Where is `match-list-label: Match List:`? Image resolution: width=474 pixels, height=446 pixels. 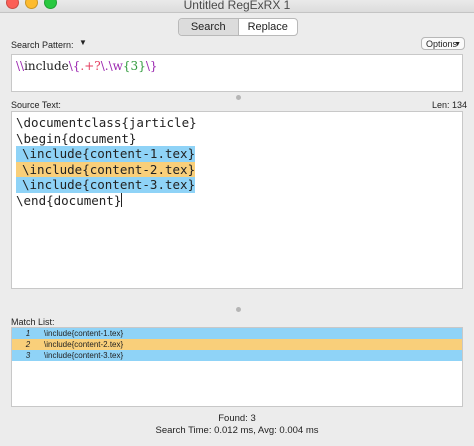
match-list-label: Match List: is located at coordinates (33, 322).